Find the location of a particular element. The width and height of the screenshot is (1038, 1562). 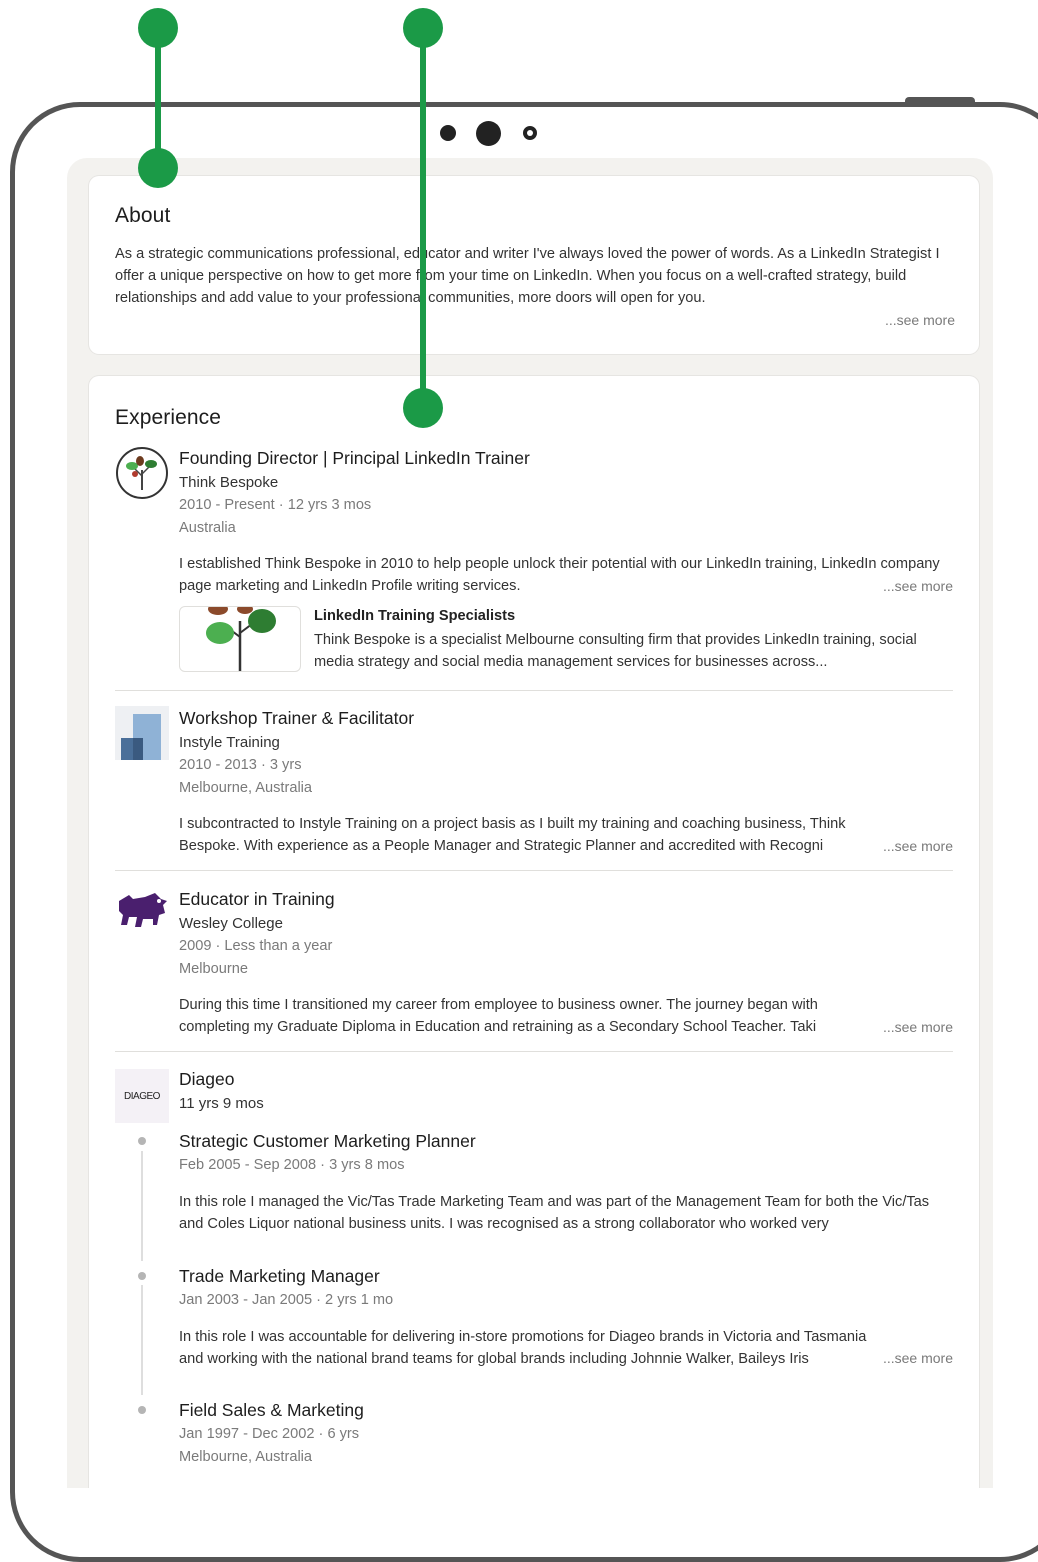

wesley-college-lion-logo is located at coordinates (142, 914).